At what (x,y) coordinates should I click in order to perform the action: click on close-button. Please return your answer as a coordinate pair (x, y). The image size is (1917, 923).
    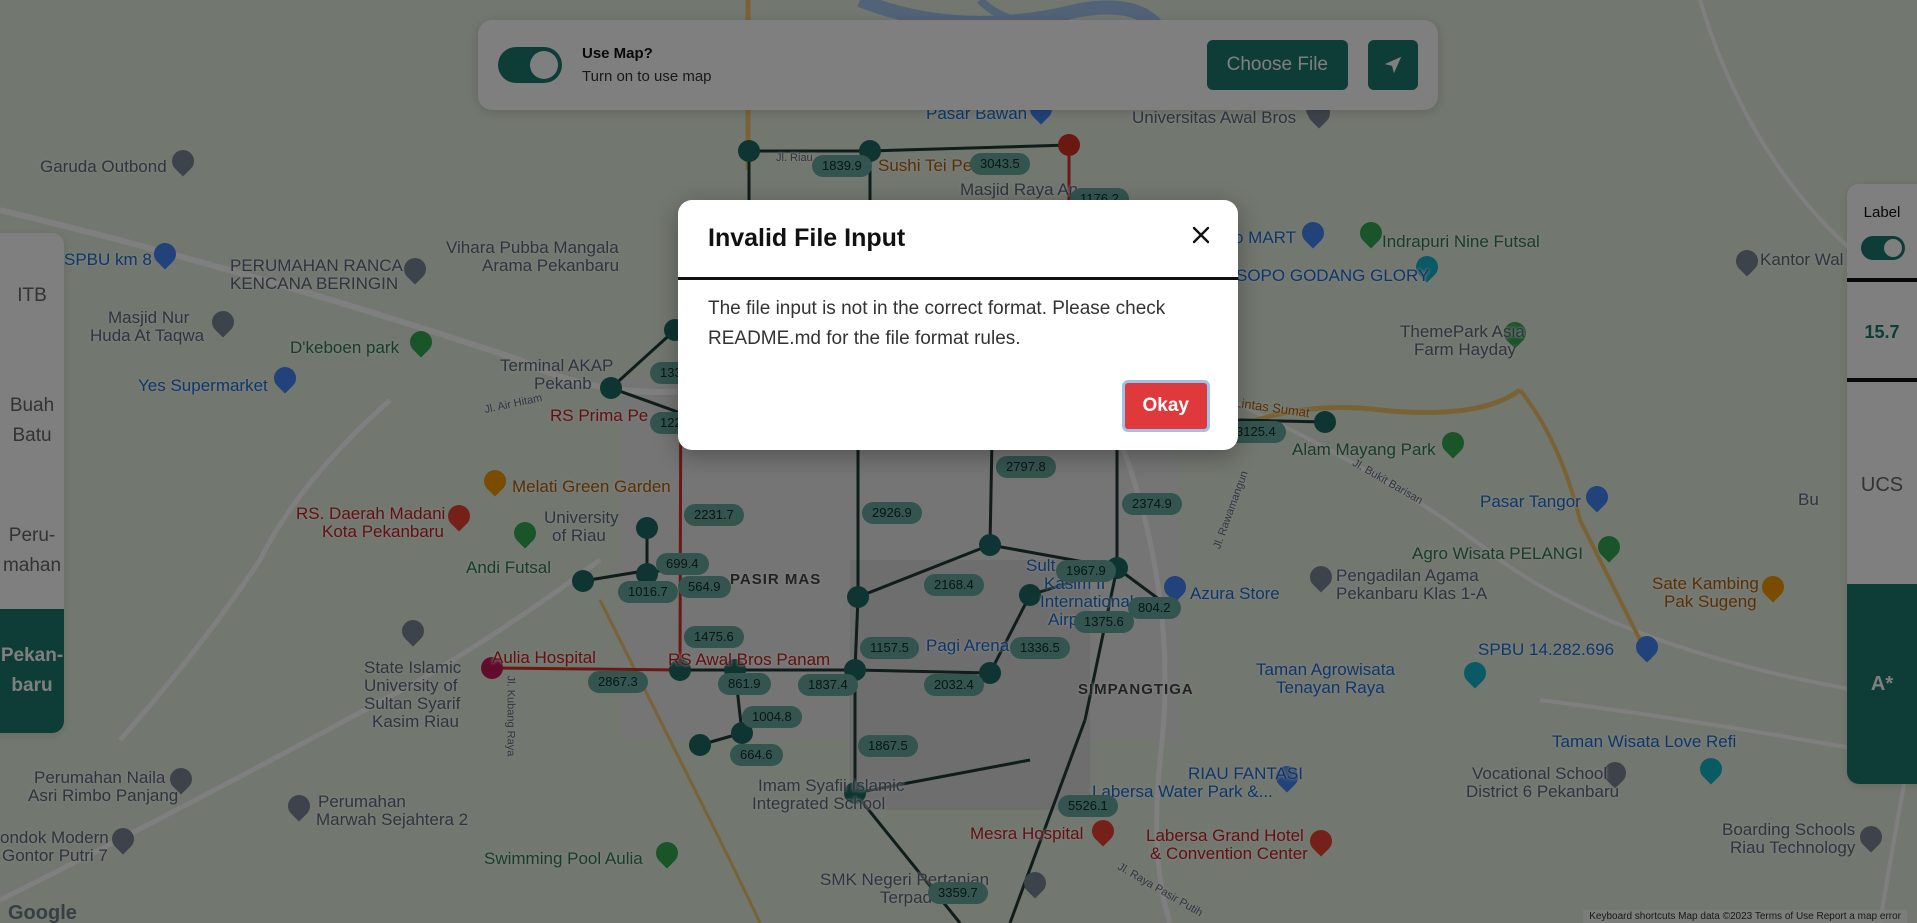
    Looking at the image, I should click on (1201, 235).